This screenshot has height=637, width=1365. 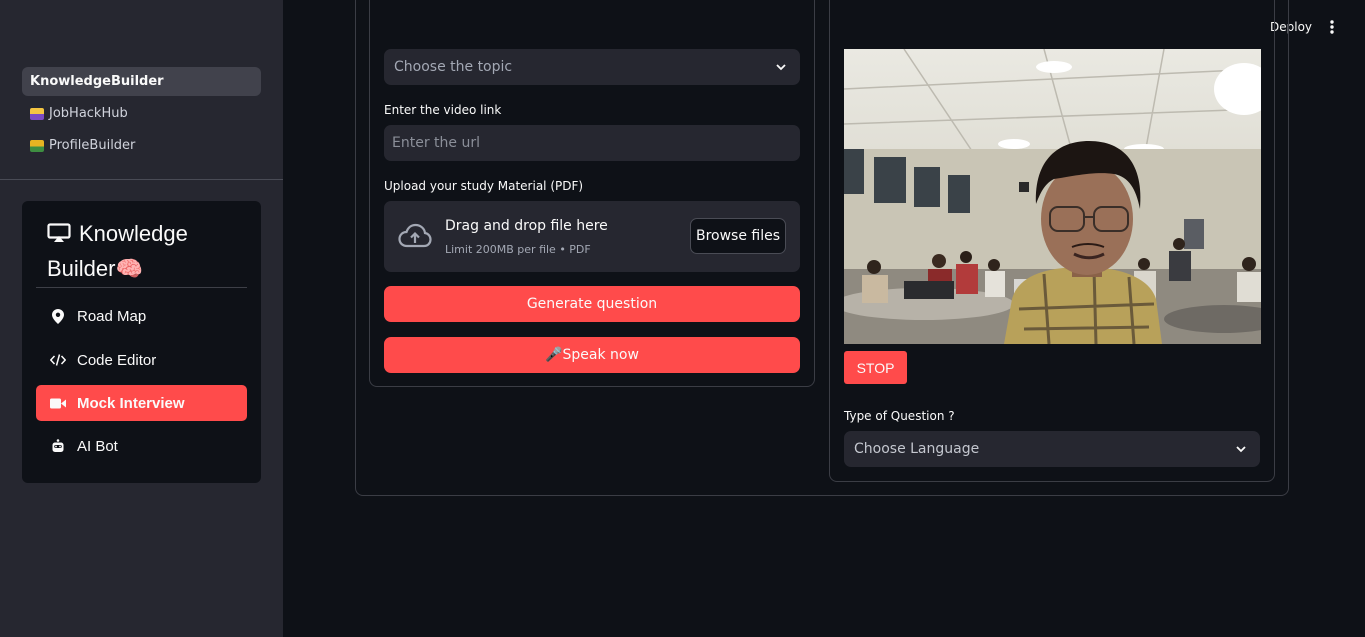 What do you see at coordinates (37, 113) in the screenshot?
I see `briefcase-emoji-icon` at bounding box center [37, 113].